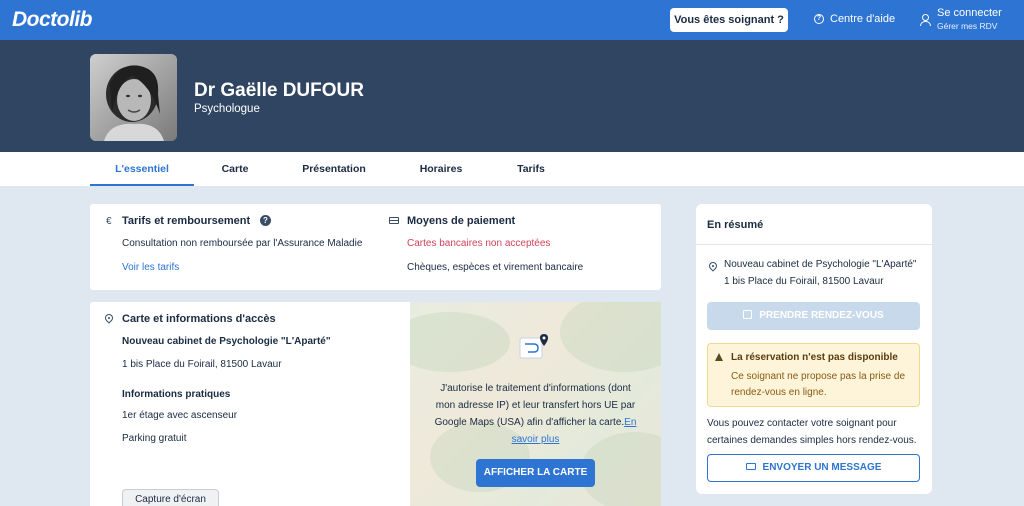 The image size is (1024, 506). Describe the element at coordinates (235, 169) in the screenshot. I see `tab-carte: Carte` at that location.